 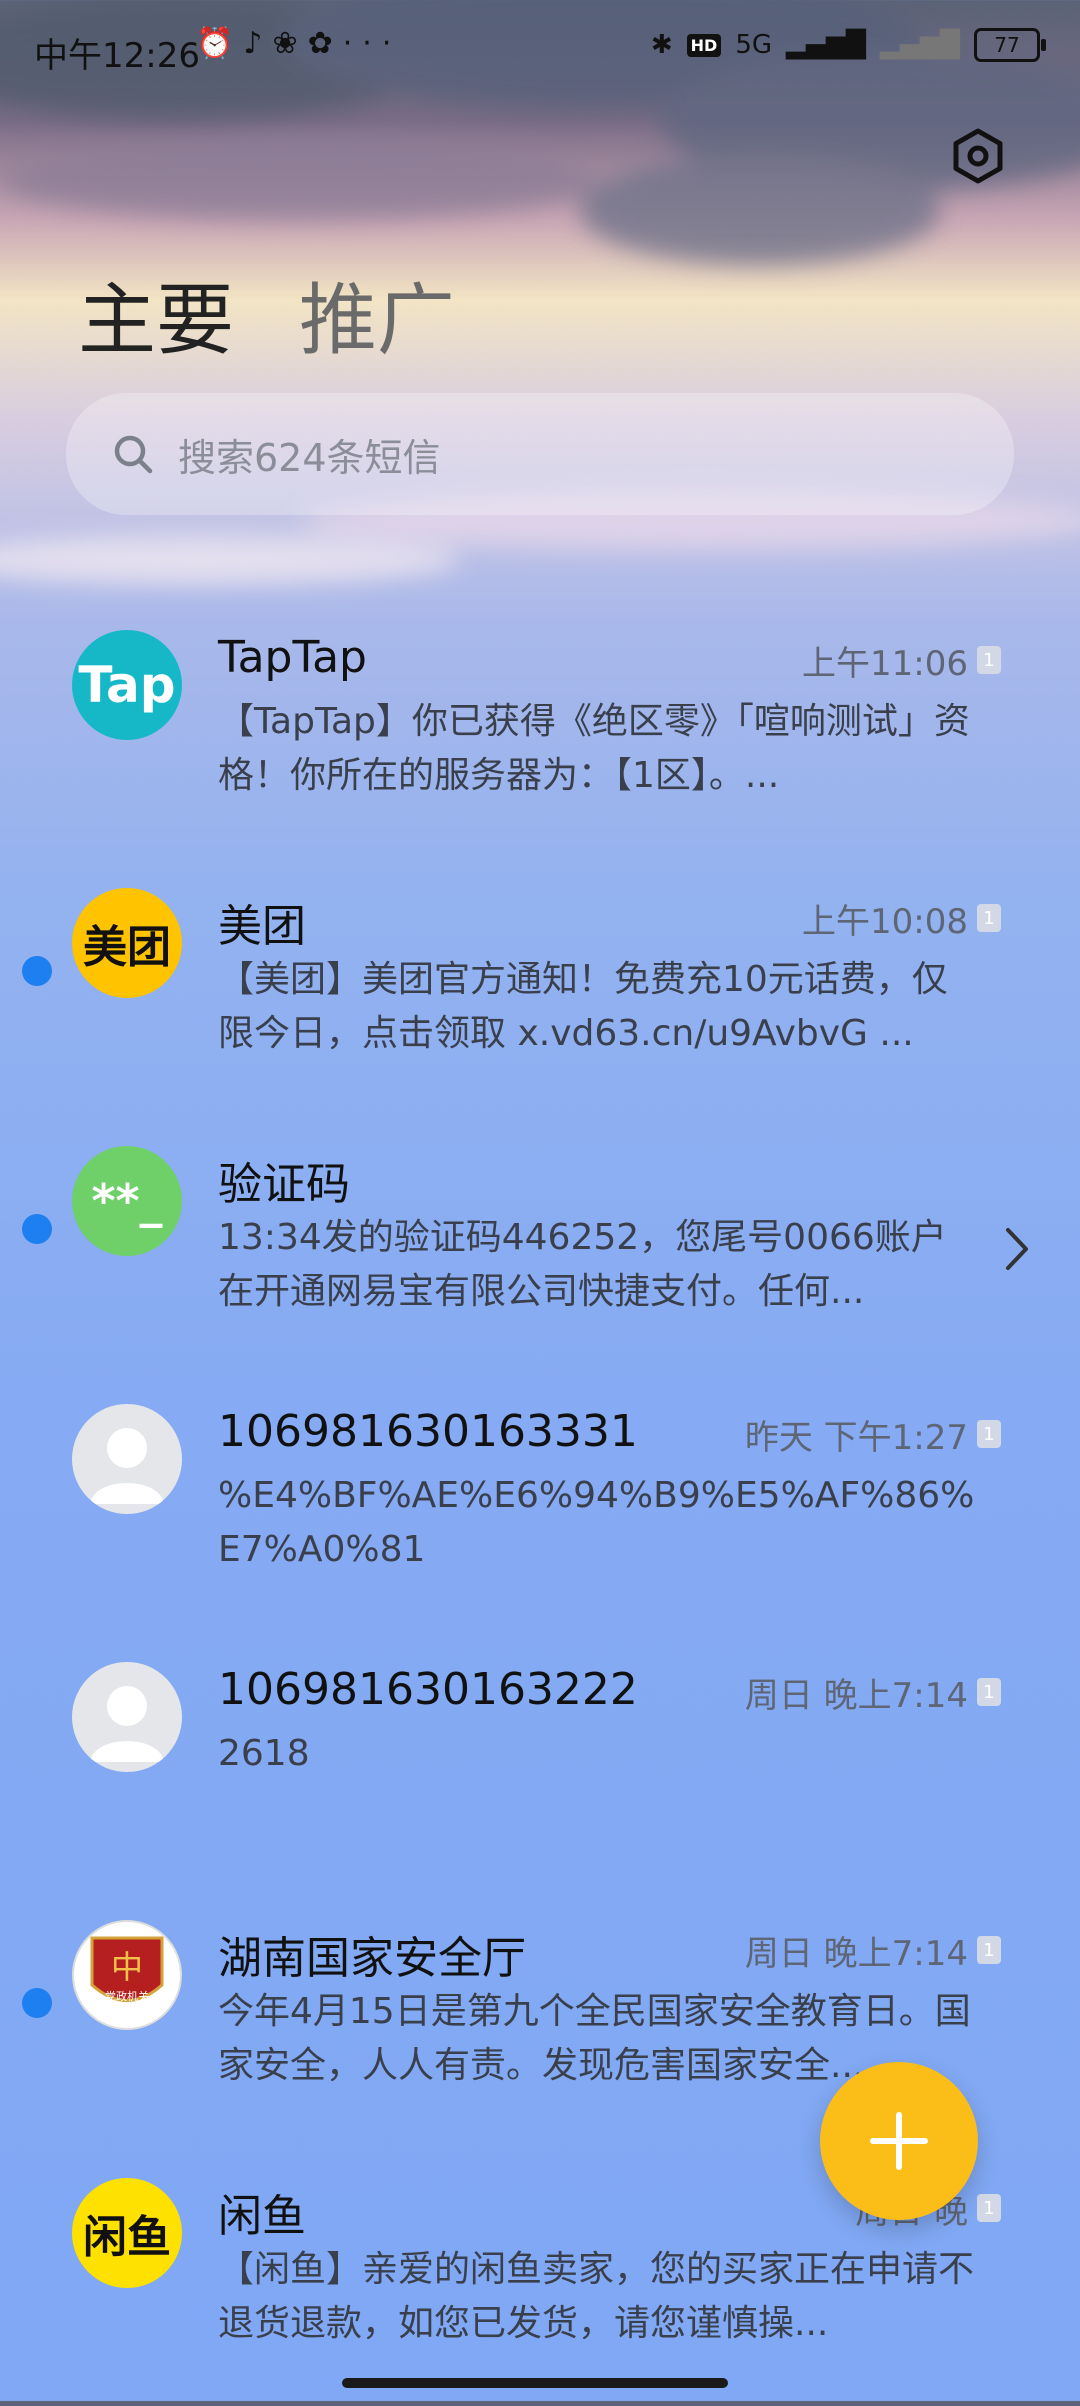 What do you see at coordinates (127, 1967) in the screenshot?
I see `svg-text: 中` at bounding box center [127, 1967].